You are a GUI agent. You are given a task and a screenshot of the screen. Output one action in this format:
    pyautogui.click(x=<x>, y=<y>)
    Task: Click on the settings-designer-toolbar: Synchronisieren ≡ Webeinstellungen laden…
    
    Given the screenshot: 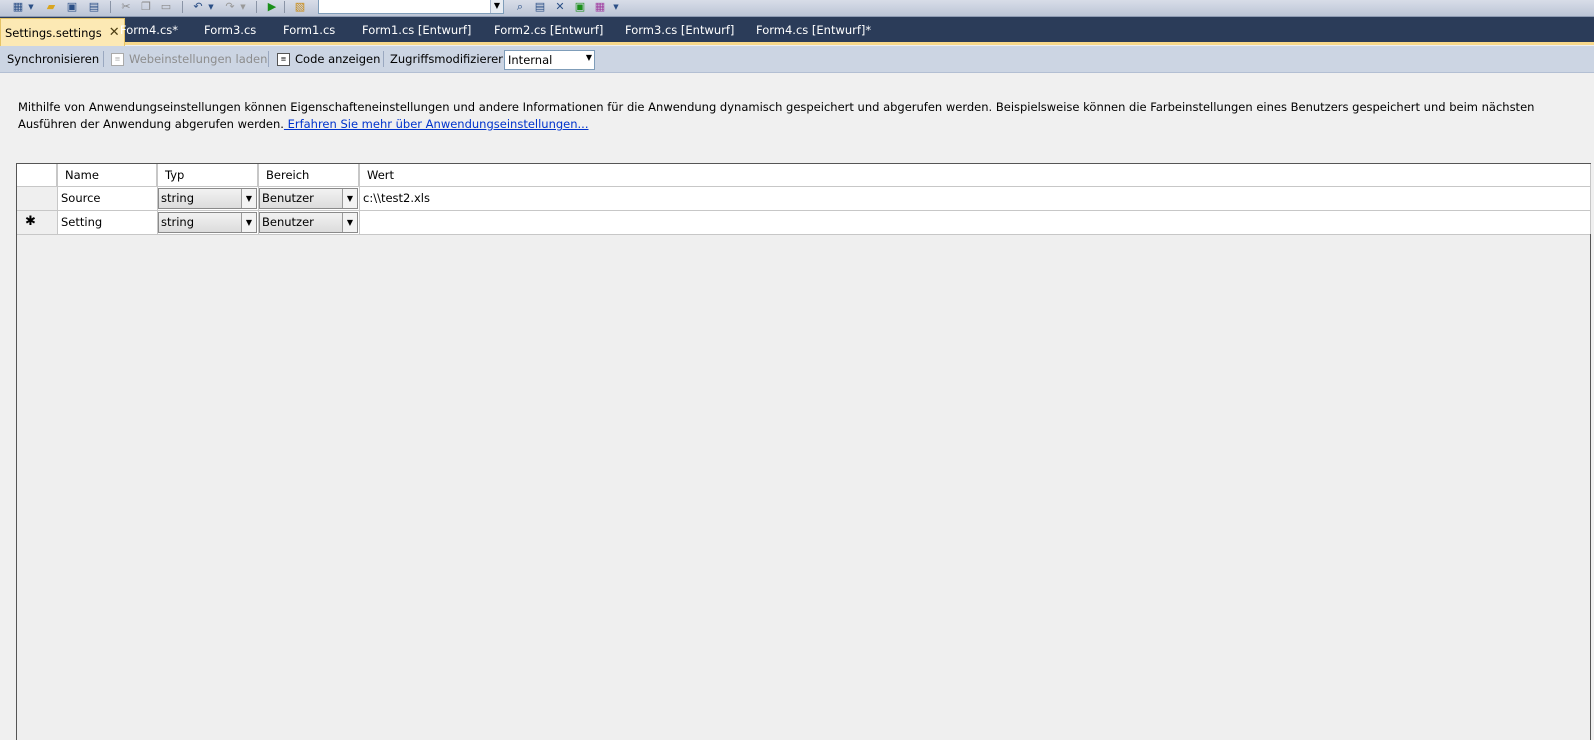 What is the action you would take?
    pyautogui.click(x=797, y=59)
    